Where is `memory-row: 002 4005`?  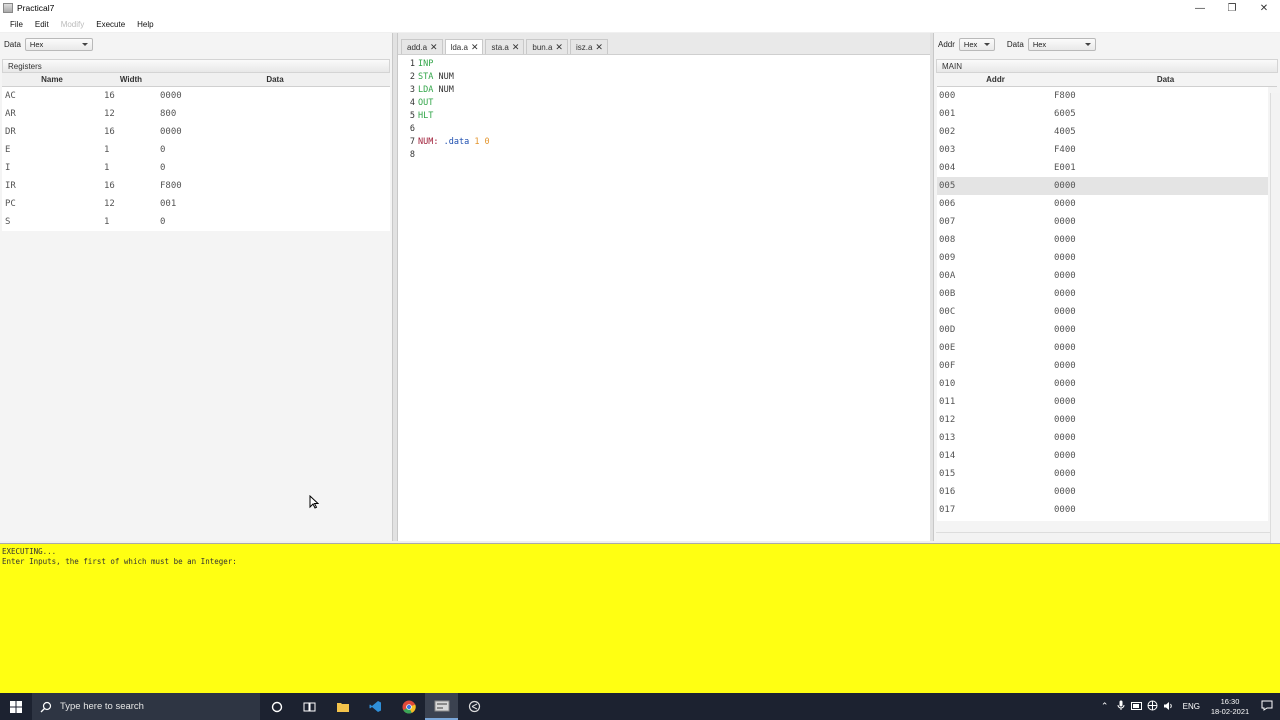
memory-row: 002 4005 is located at coordinates (1102, 132).